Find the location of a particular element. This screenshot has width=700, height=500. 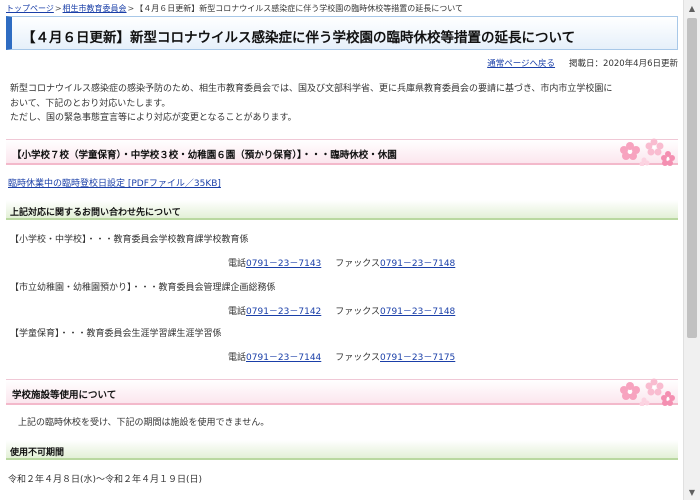

published-date: 掲載日：2020年4月6日更新 is located at coordinates (623, 64).